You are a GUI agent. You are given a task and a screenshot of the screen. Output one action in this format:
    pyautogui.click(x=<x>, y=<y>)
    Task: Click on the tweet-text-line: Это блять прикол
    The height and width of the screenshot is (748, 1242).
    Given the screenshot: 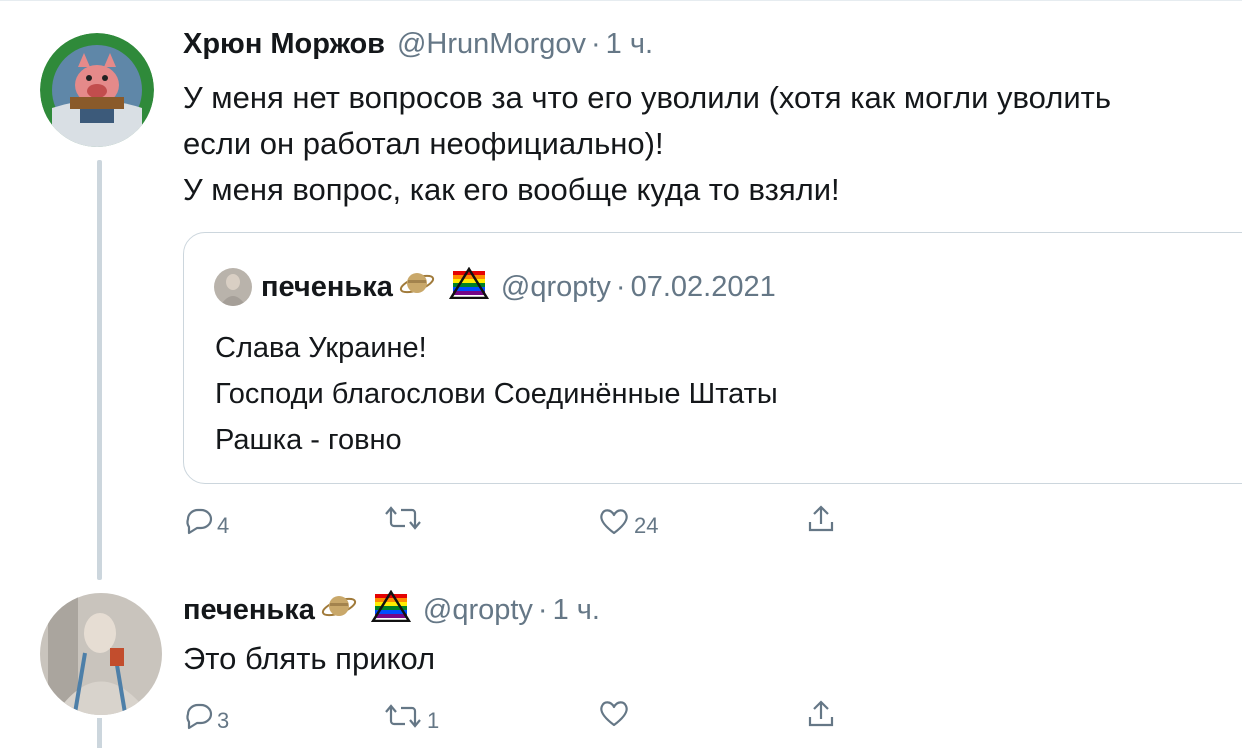 What is the action you would take?
    pyautogui.click(x=309, y=658)
    